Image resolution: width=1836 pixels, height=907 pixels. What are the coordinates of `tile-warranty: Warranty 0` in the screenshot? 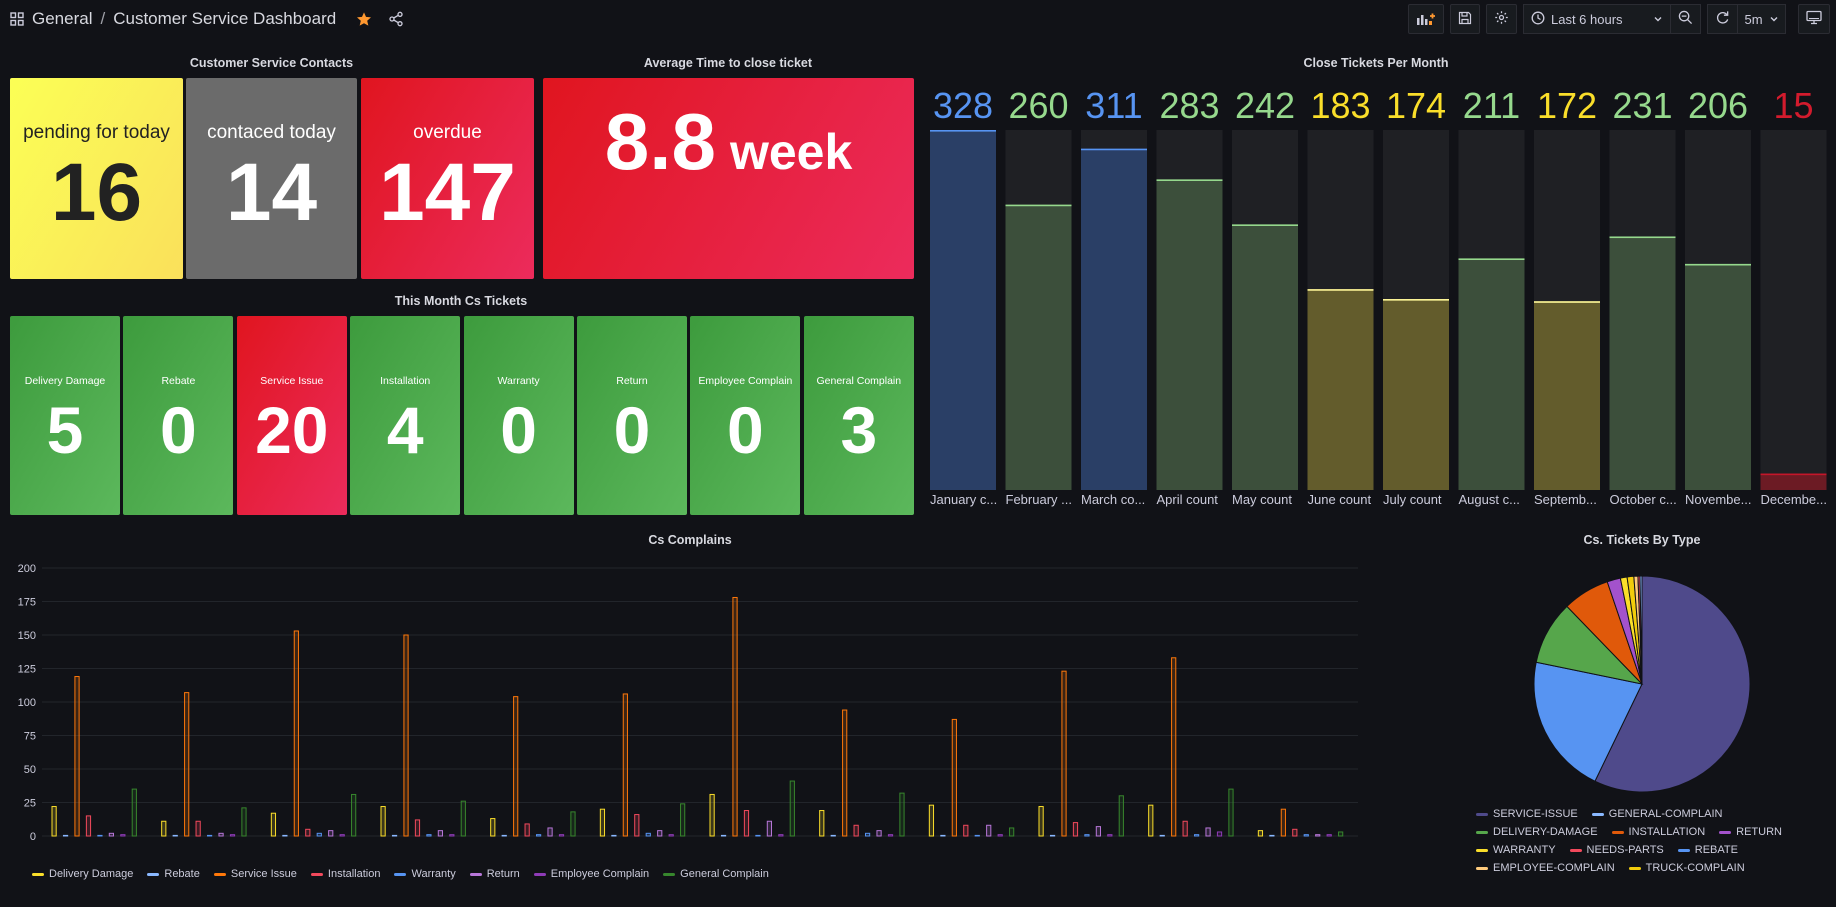 It's located at (518, 415).